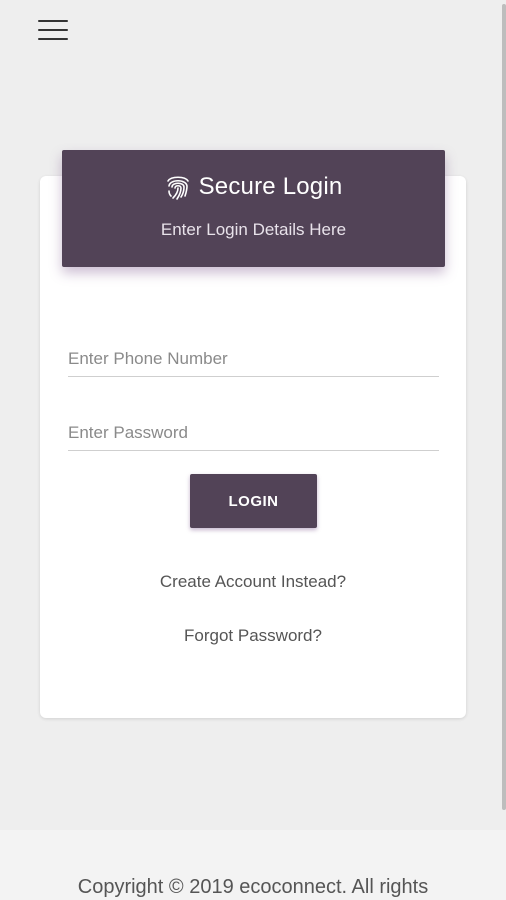 This screenshot has width=506, height=900. I want to click on forgot-password-link: Forgot Password?, so click(253, 636).